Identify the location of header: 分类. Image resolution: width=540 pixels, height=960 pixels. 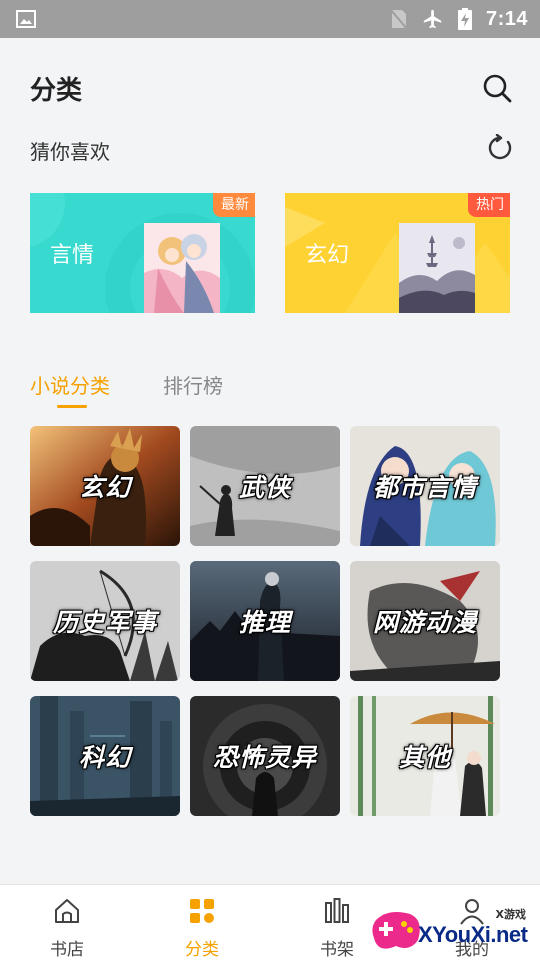
(270, 86).